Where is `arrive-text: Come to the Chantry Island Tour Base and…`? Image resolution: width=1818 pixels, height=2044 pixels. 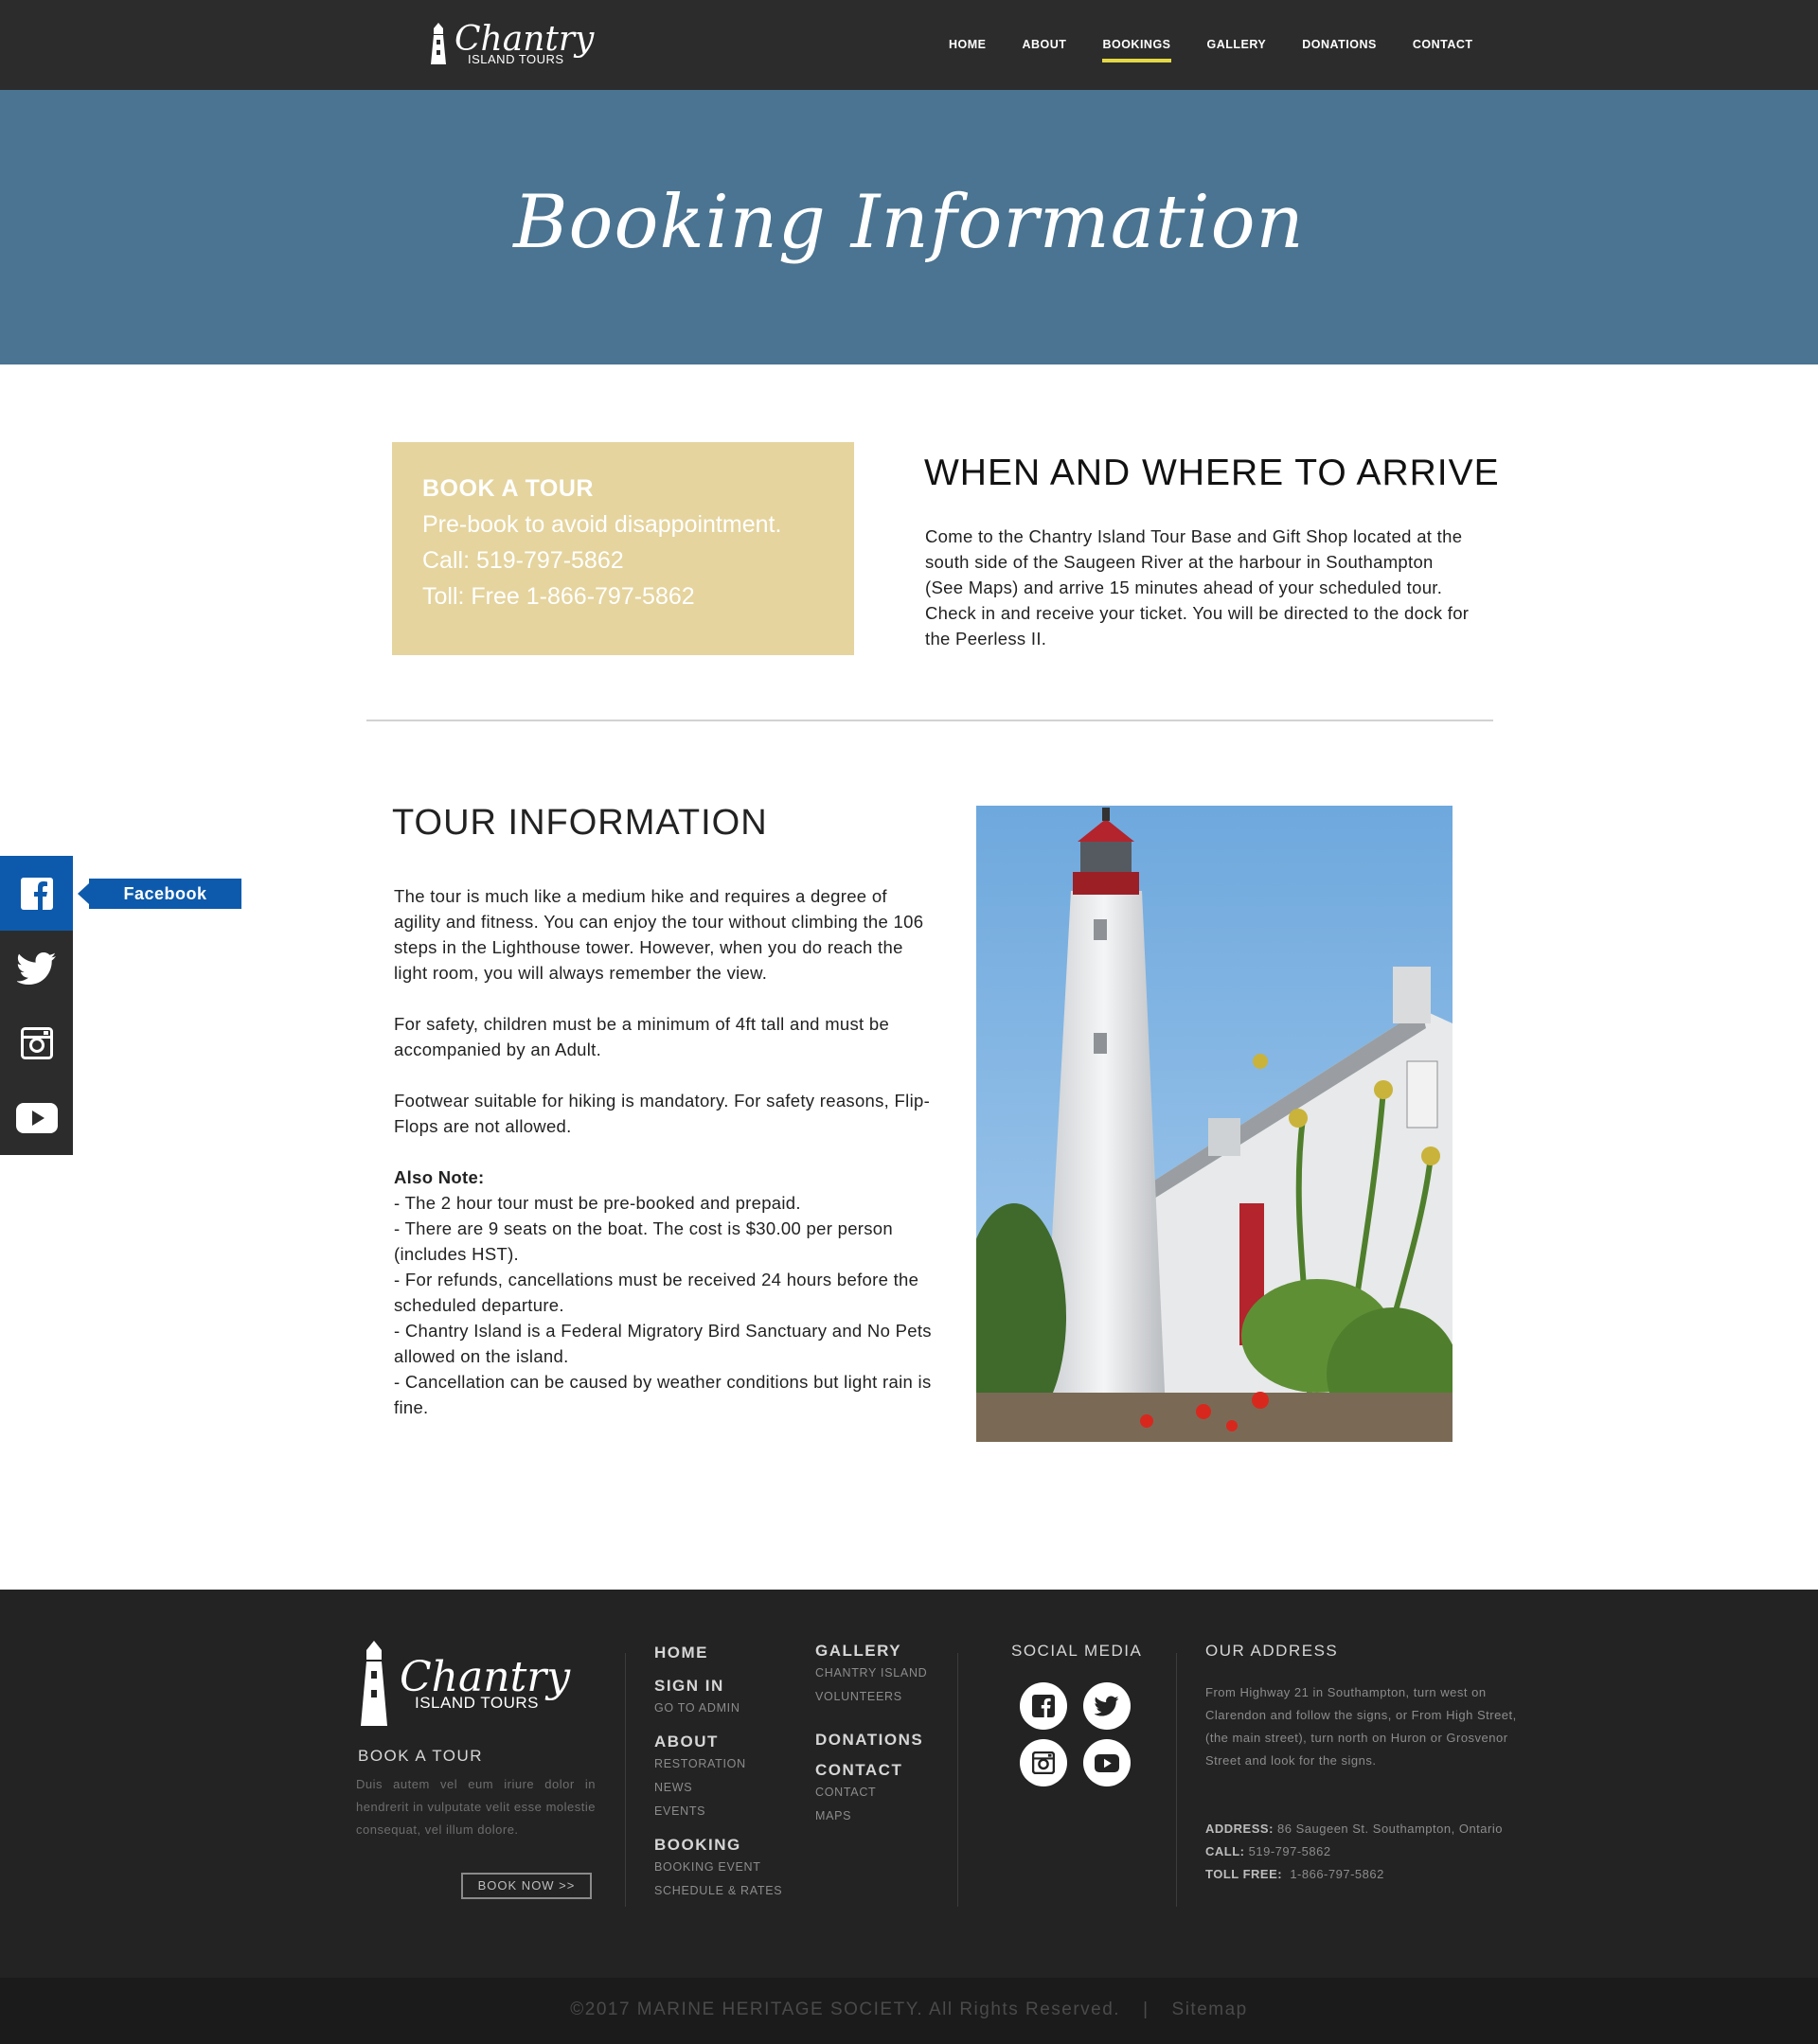
arrive-text: Come to the Chantry Island Tour Base and… is located at coordinates (1197, 587).